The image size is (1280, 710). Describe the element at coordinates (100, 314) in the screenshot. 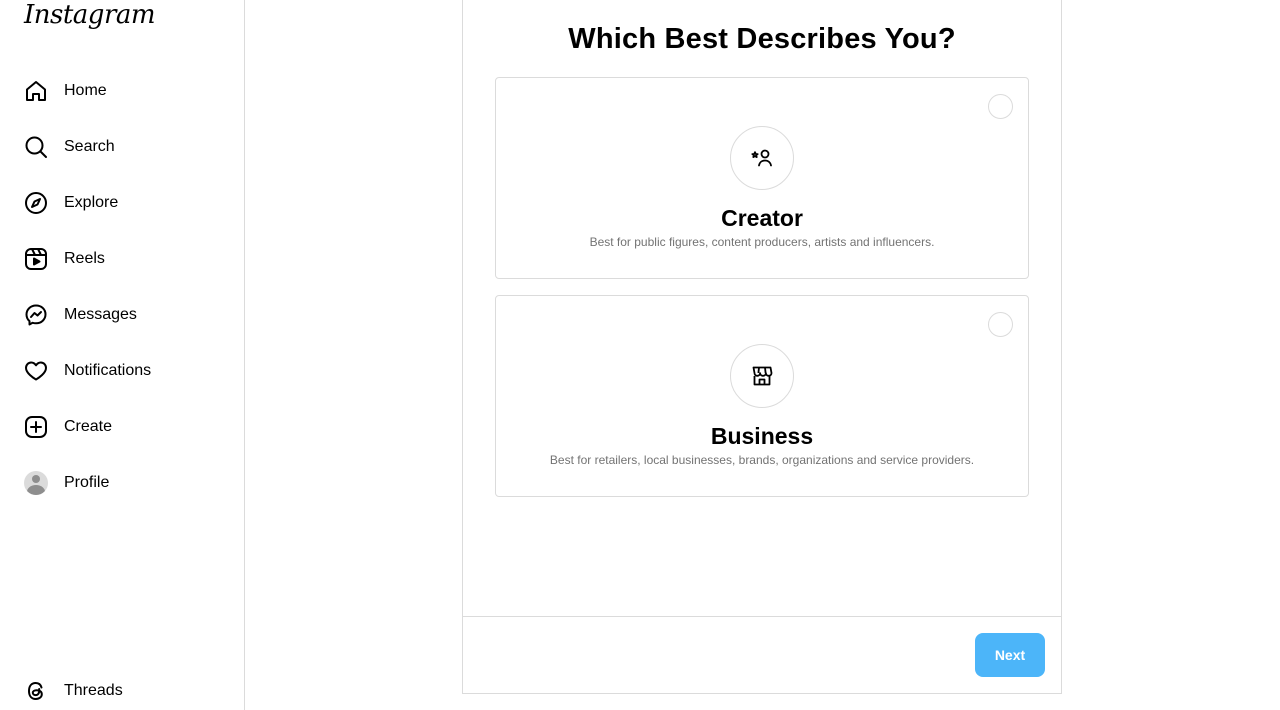

I see `sidebar-item-label: Messages` at that location.